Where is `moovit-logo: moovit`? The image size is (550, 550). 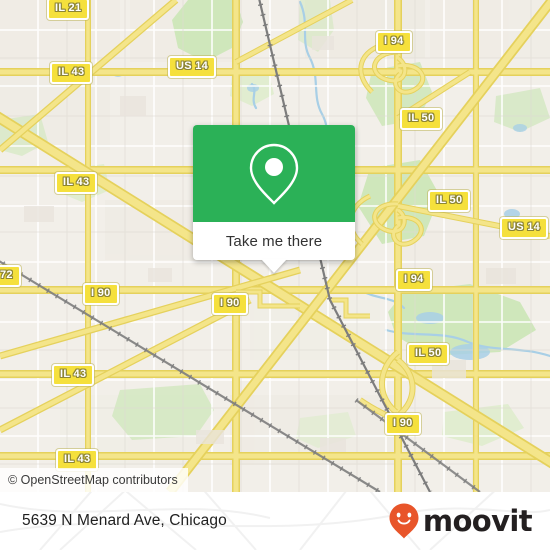 moovit-logo: moovit is located at coordinates (461, 521).